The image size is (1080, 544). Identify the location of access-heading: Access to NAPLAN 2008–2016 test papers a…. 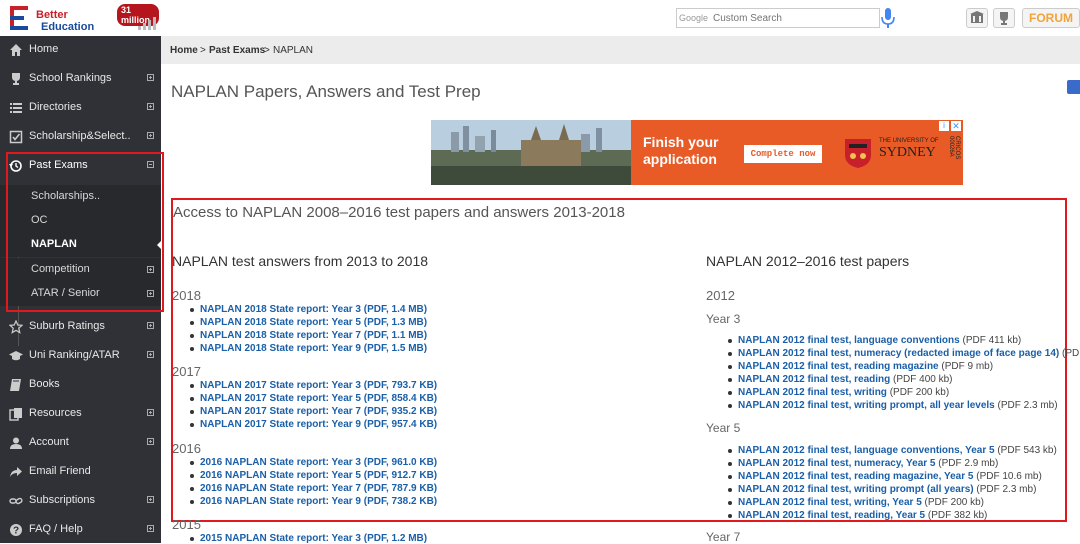
(399, 212).